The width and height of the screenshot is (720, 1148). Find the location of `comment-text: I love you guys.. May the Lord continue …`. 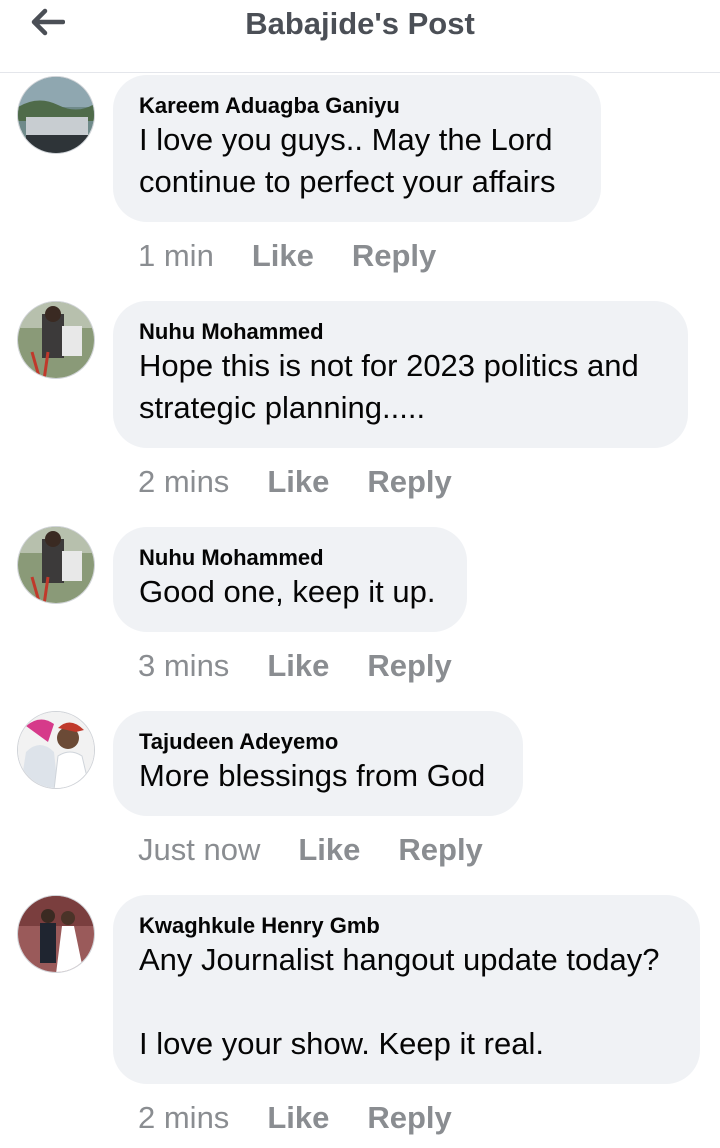

comment-text: I love you guys.. May the Lord continue … is located at coordinates (347, 160).